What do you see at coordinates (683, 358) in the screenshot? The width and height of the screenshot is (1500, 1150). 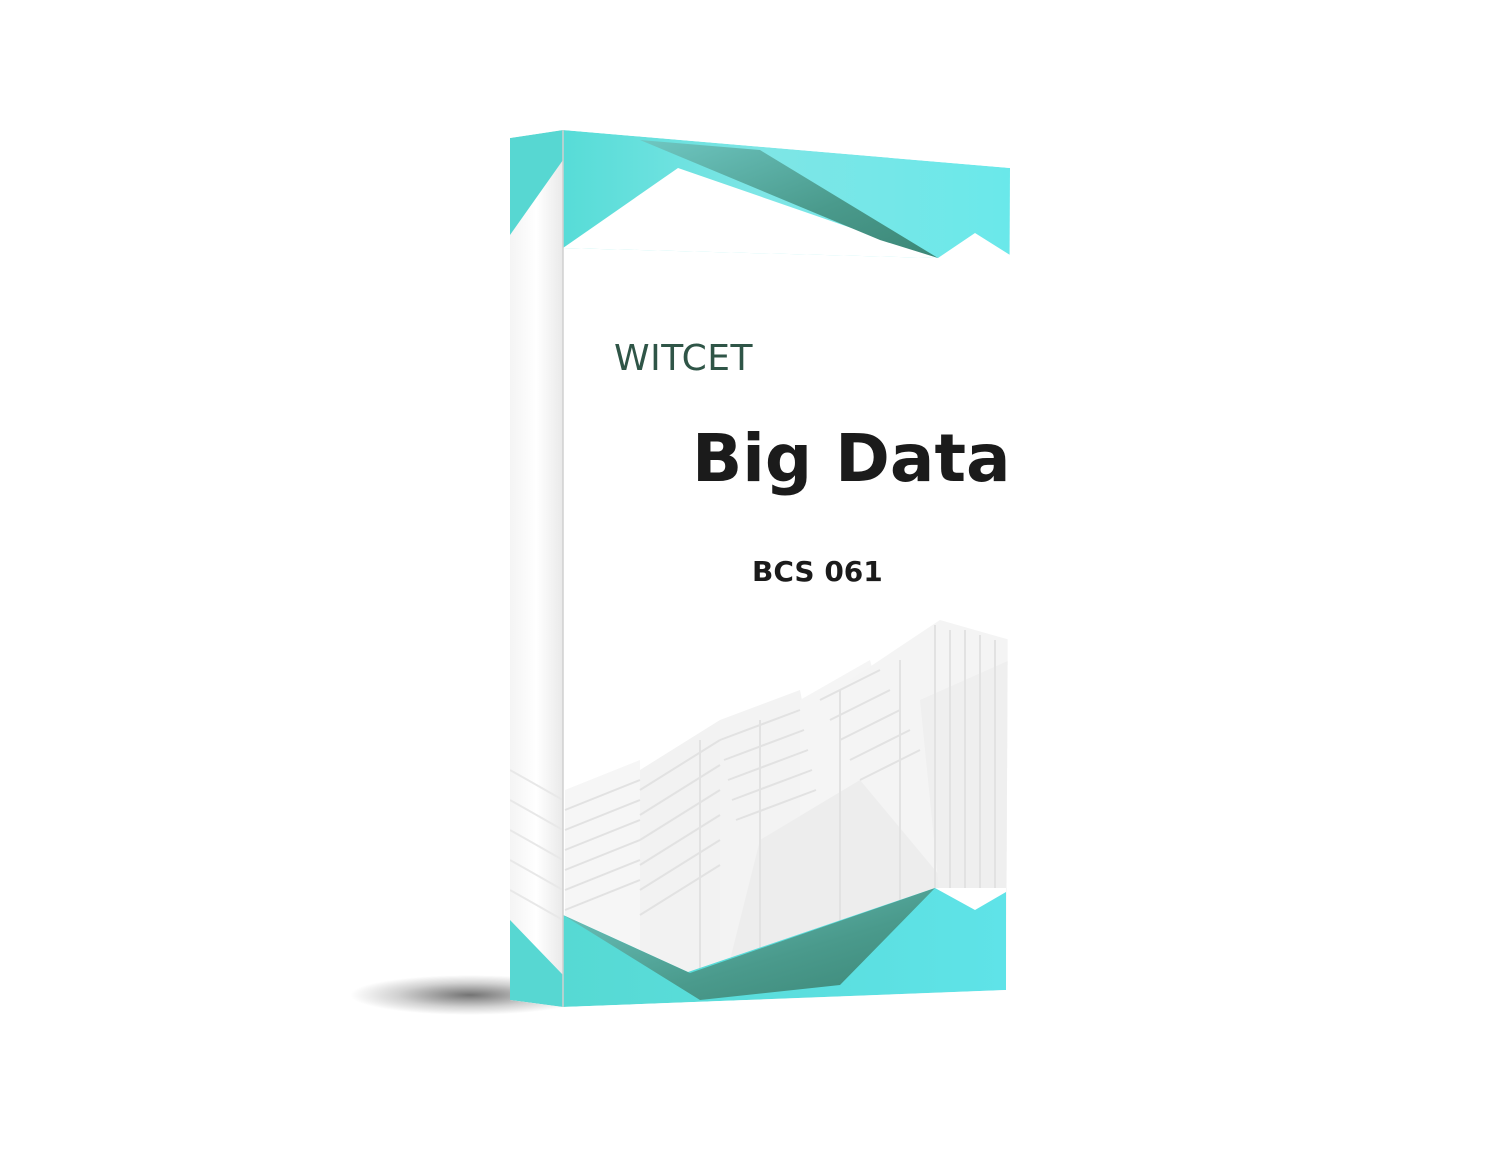 I see `brand-name: WITCET` at bounding box center [683, 358].